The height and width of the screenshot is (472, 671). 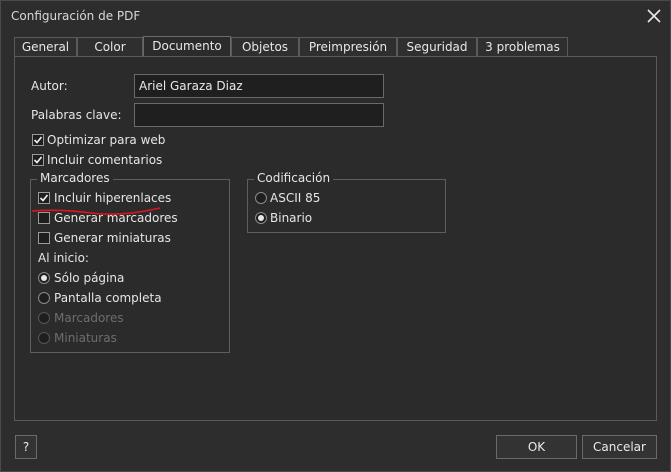 I want to click on tab-preimpresion: Preimpresión, so click(x=348, y=46).